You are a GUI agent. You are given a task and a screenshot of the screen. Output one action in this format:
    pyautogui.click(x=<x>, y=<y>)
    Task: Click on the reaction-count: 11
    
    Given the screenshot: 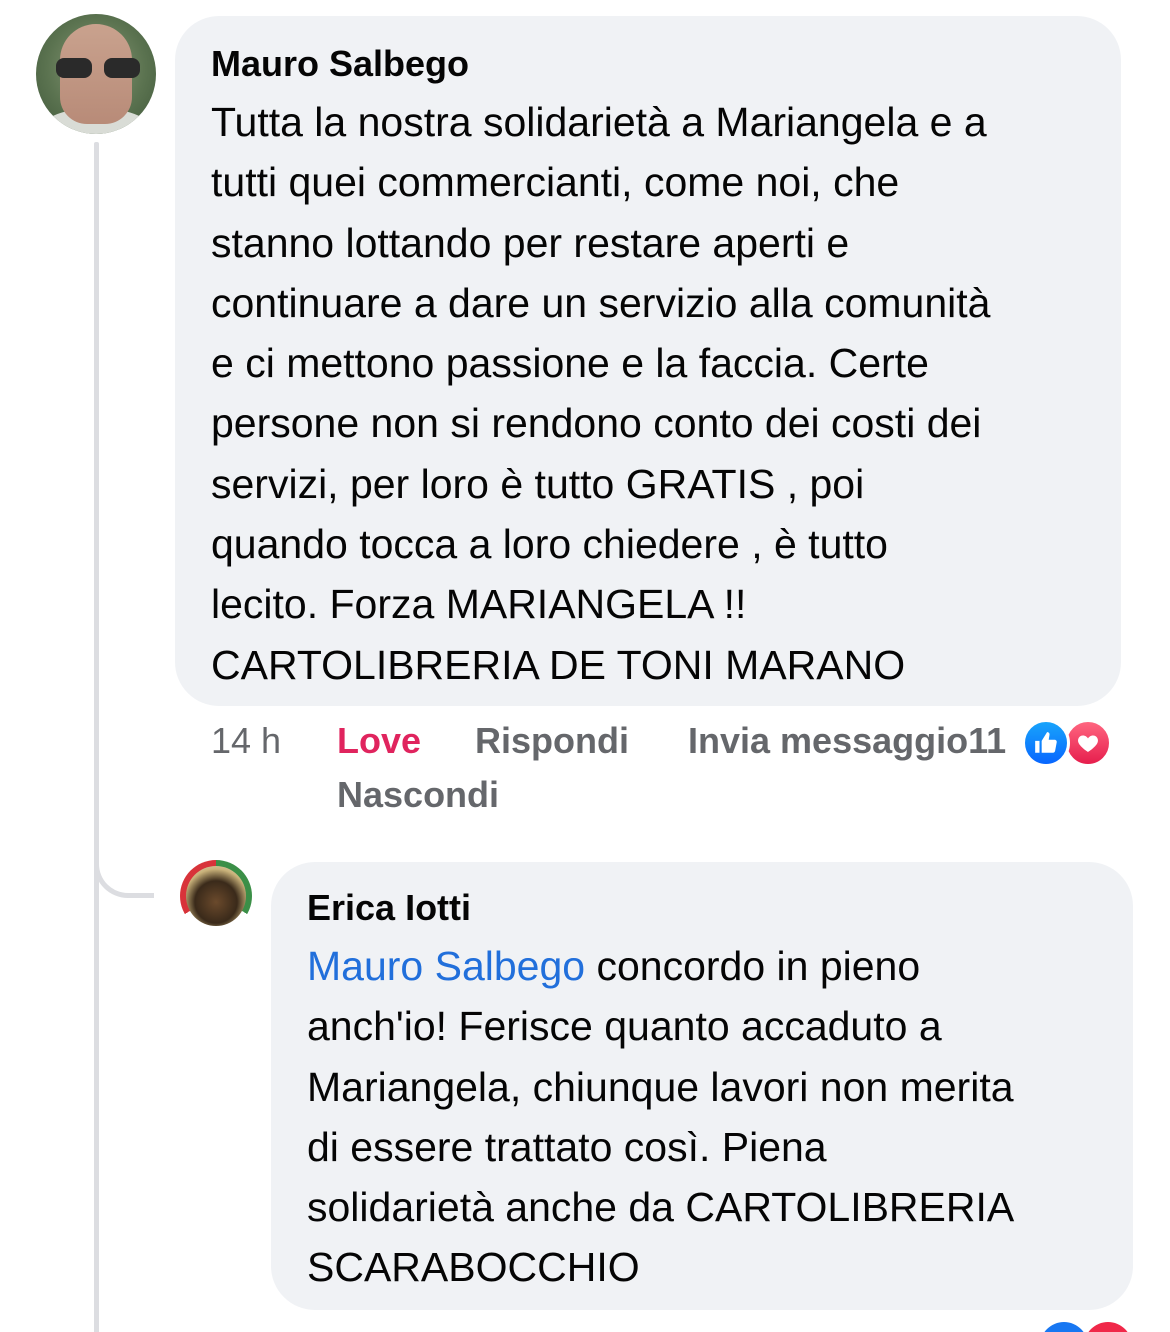 What is the action you would take?
    pyautogui.click(x=987, y=740)
    